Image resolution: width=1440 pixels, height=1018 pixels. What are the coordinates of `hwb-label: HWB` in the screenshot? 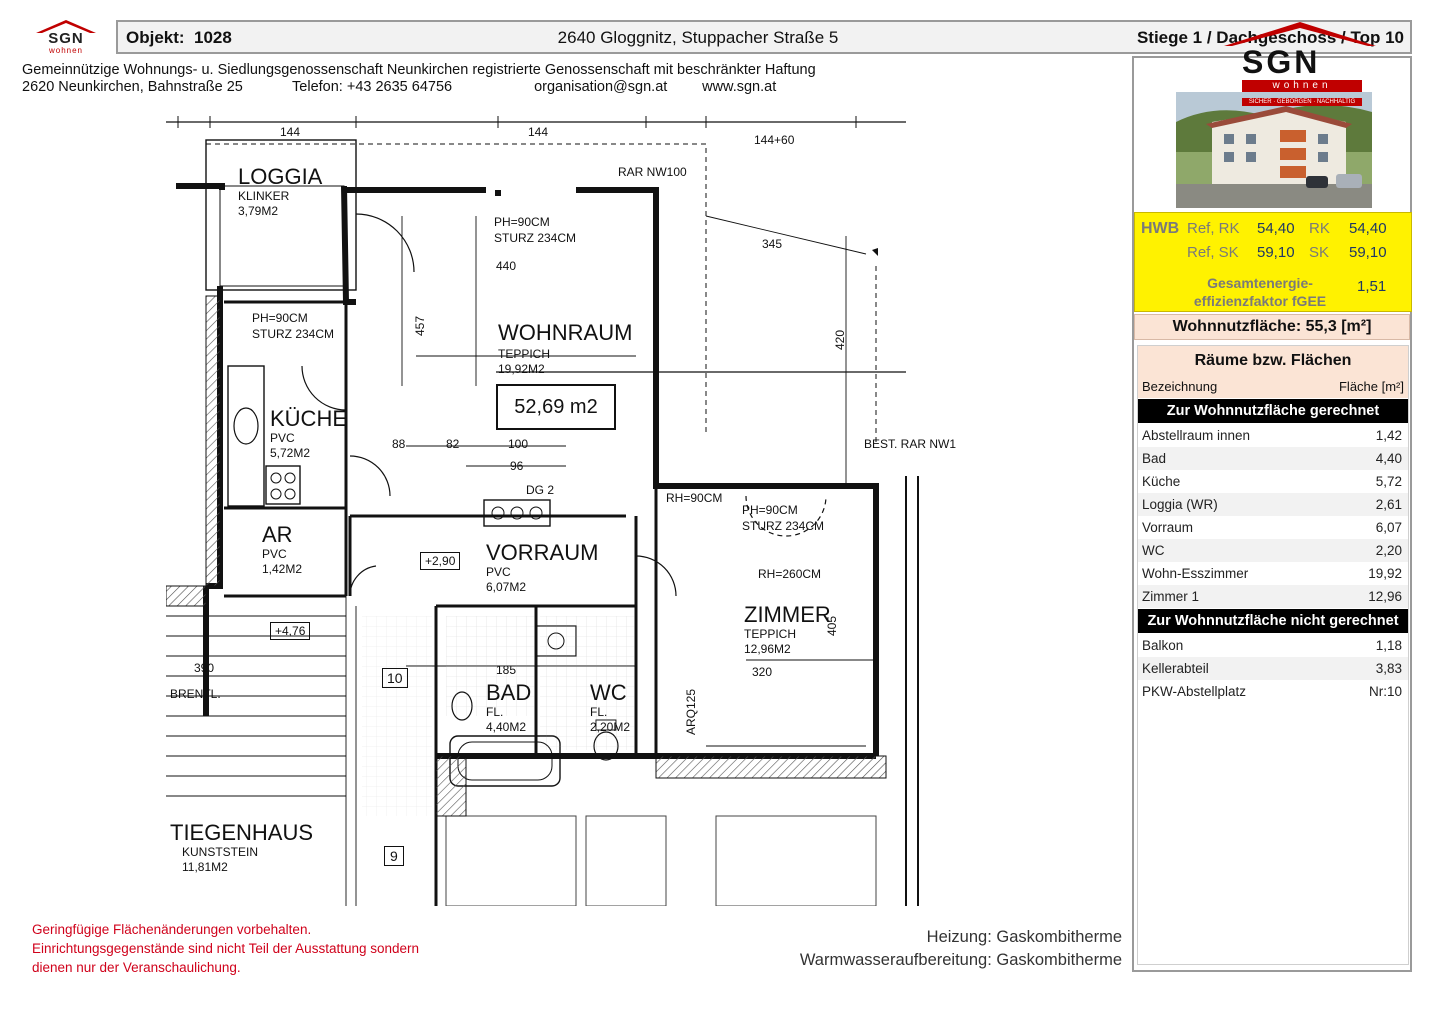 It's located at (1160, 228).